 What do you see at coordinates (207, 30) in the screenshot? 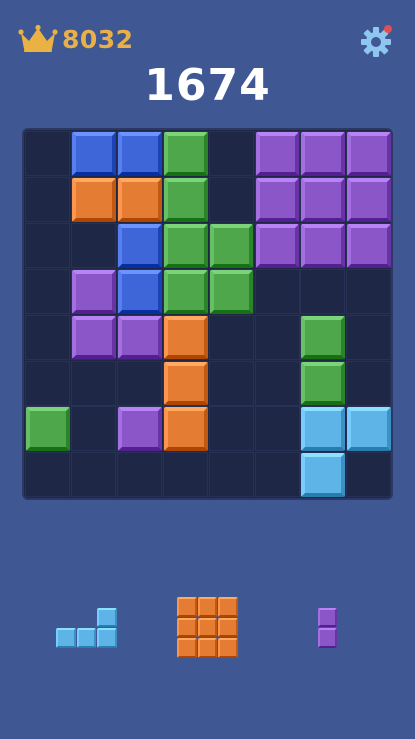
I see `top-bar: 8032` at bounding box center [207, 30].